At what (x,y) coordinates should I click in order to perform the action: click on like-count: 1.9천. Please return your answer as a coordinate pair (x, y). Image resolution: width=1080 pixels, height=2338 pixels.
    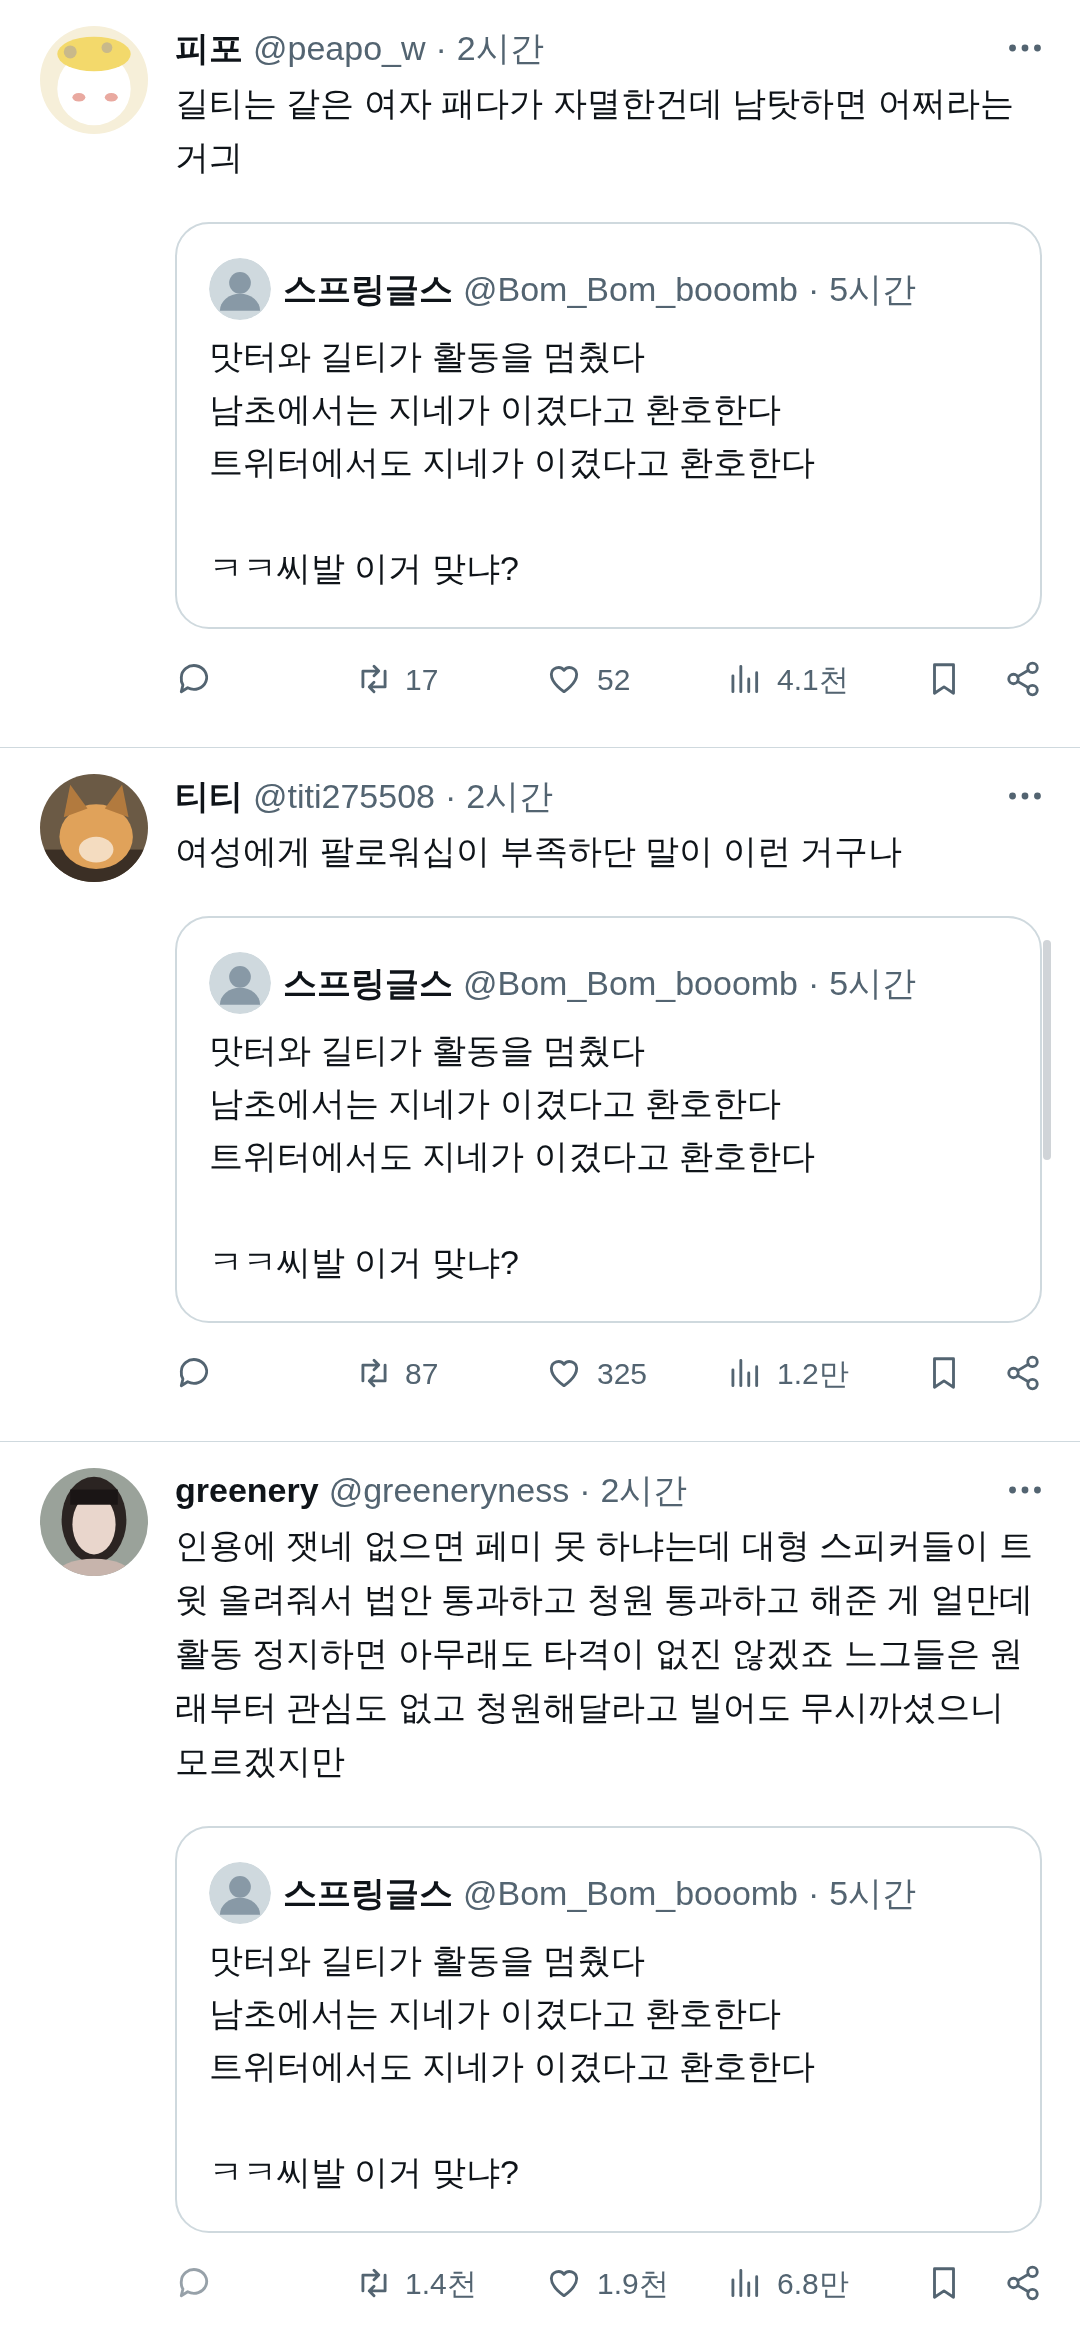
    Looking at the image, I should click on (633, 2283).